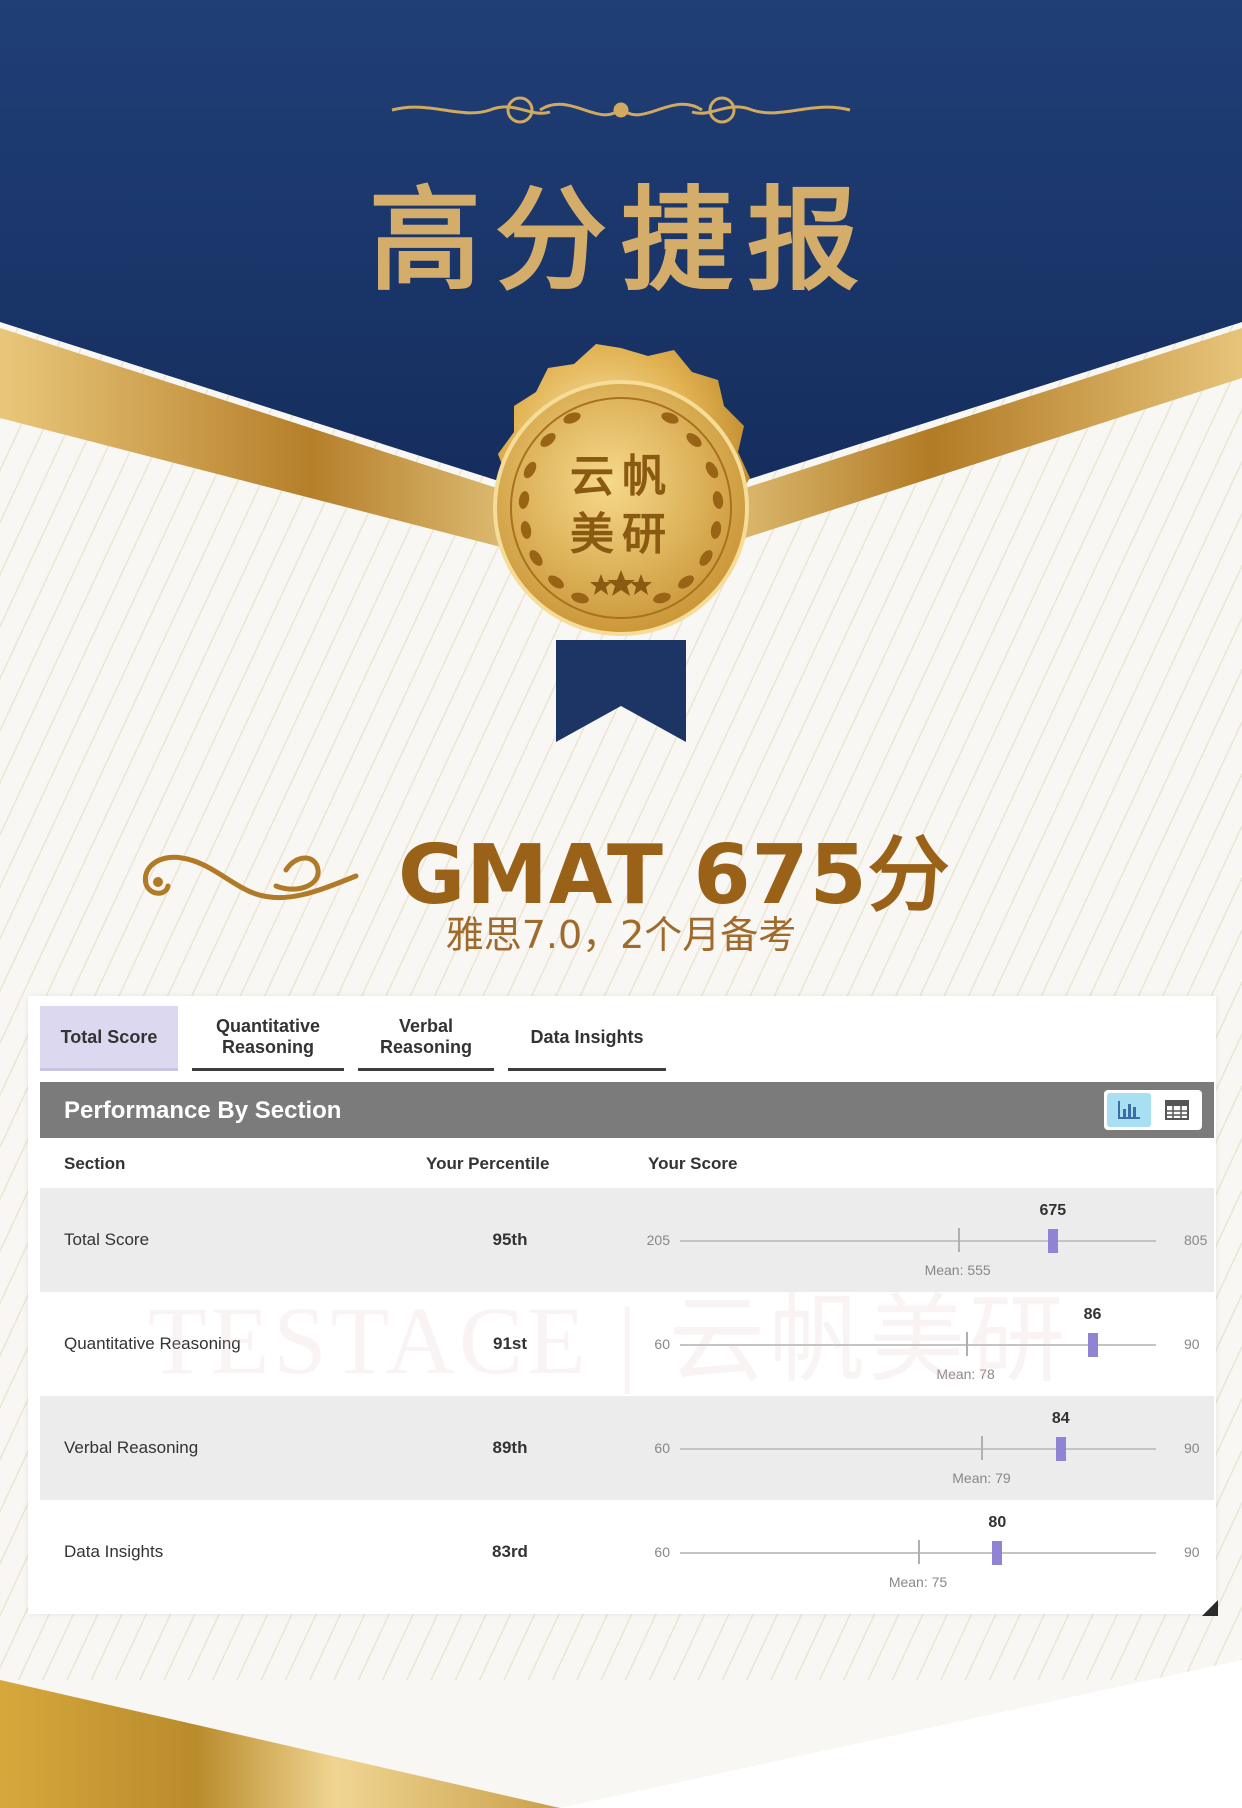 The height and width of the screenshot is (1808, 1242). I want to click on seal-line-1: 云帆, so click(622, 476).